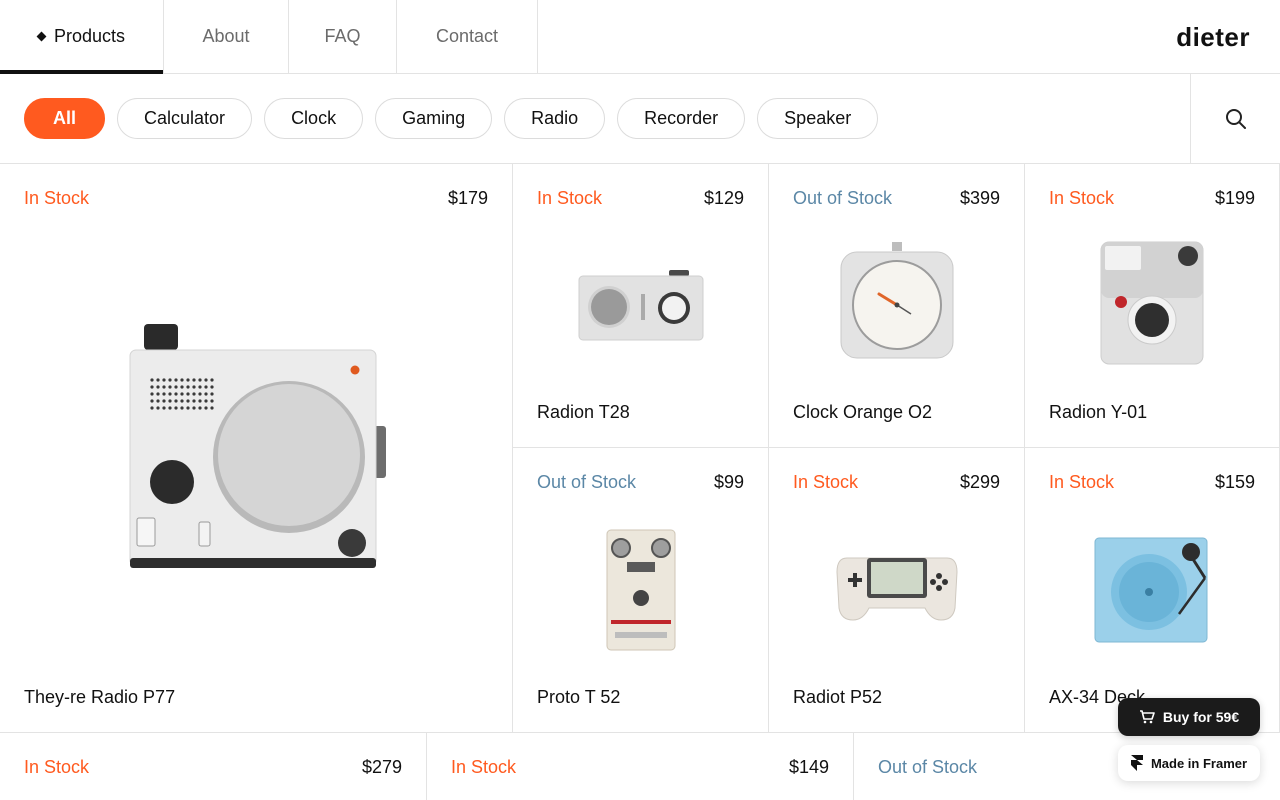 The width and height of the screenshot is (1280, 800). Describe the element at coordinates (583, 412) in the screenshot. I see `product-name: Radion T28` at that location.